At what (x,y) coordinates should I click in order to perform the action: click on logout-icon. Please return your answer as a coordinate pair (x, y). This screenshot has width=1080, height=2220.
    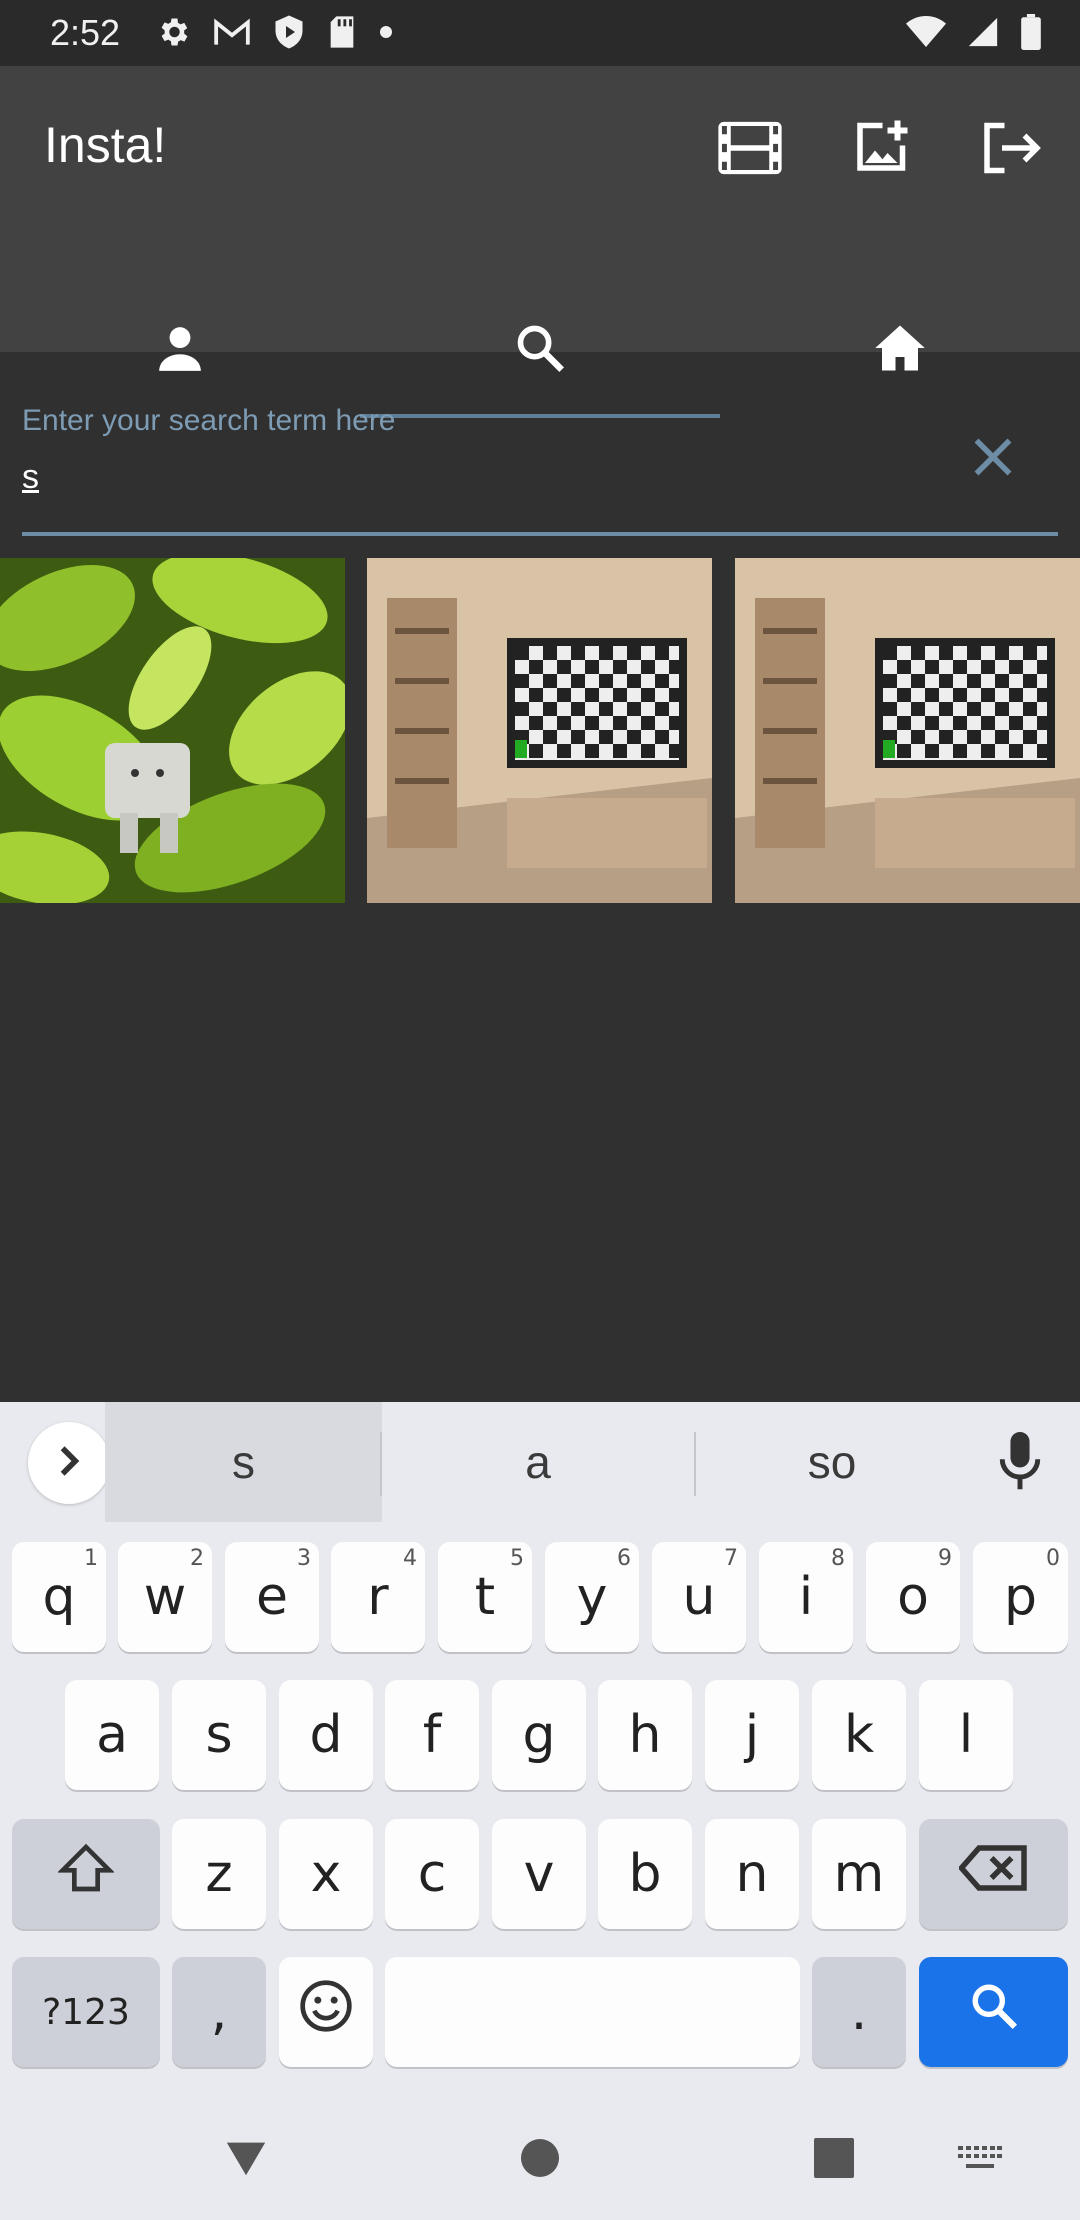
    Looking at the image, I should click on (1012, 150).